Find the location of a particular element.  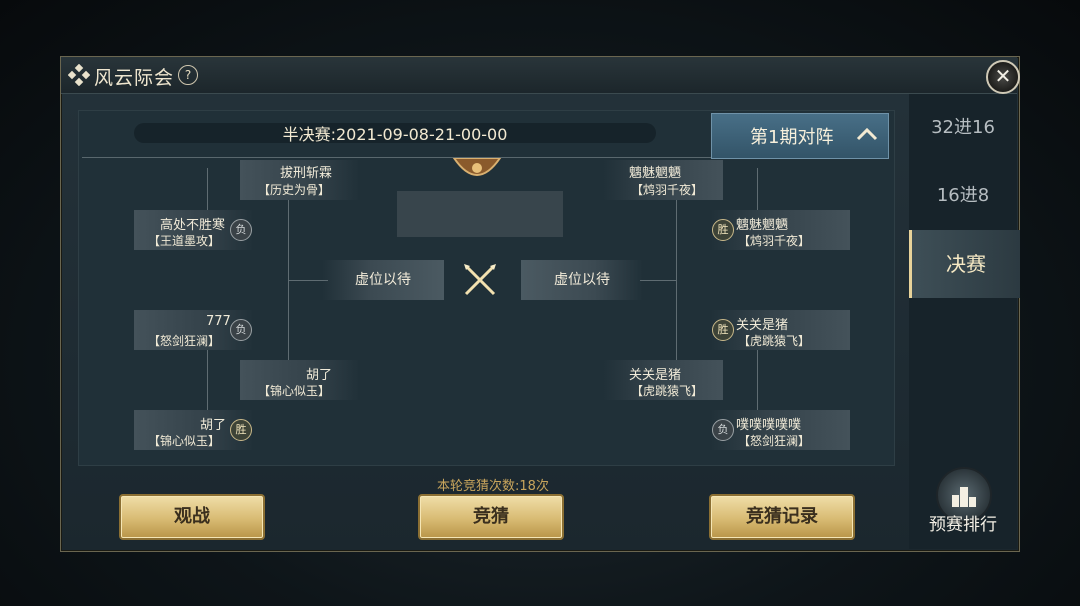

right-semifinal-bottom: 关关是猪 【虎跳猿飞】 is located at coordinates (663, 380).